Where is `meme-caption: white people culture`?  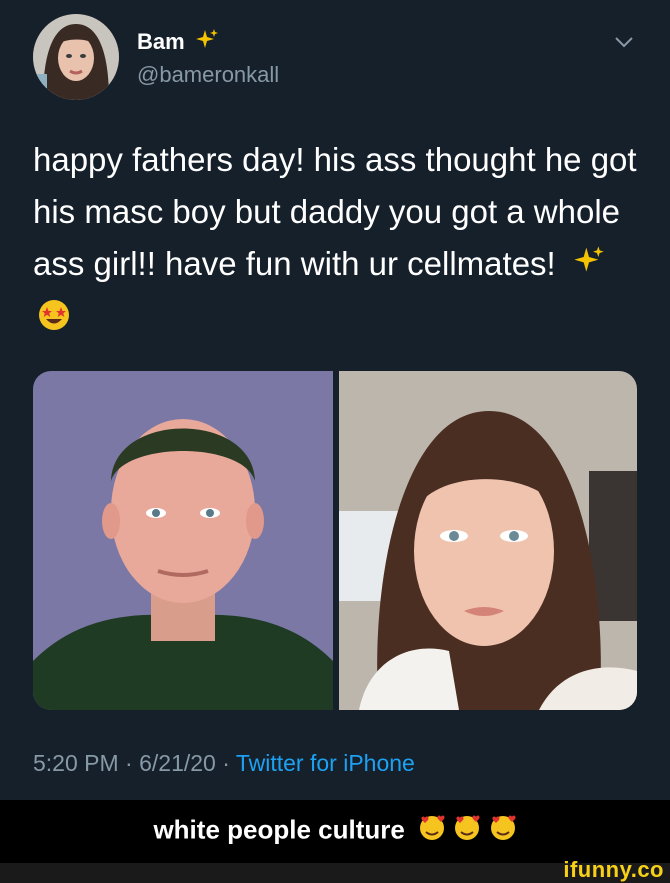
meme-caption: white people culture is located at coordinates (335, 831).